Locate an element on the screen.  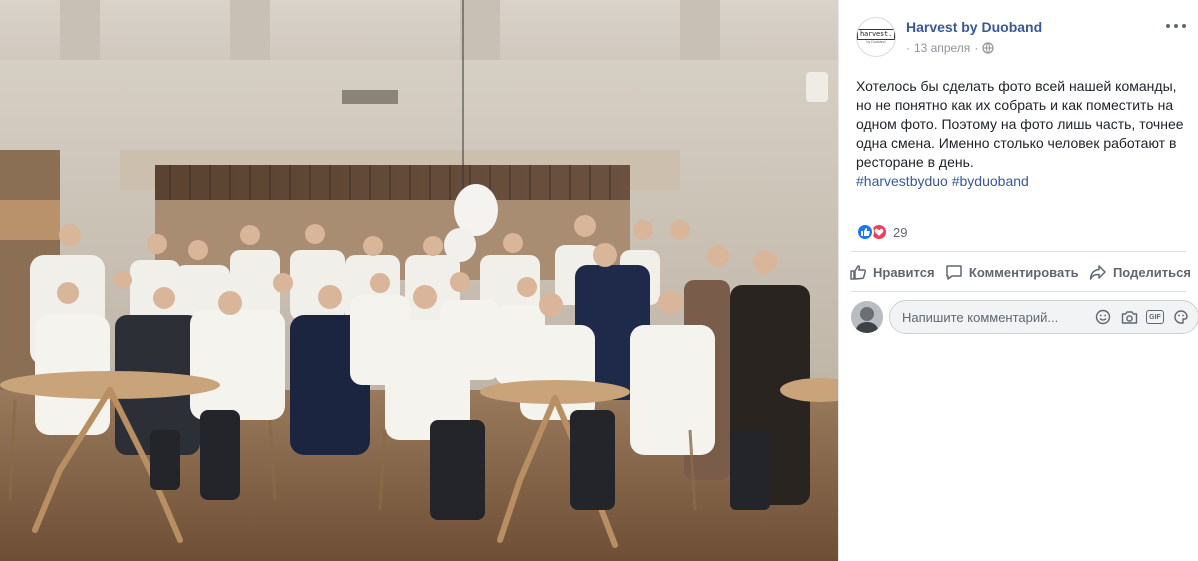
reaction-summary: 29 is located at coordinates (881, 232).